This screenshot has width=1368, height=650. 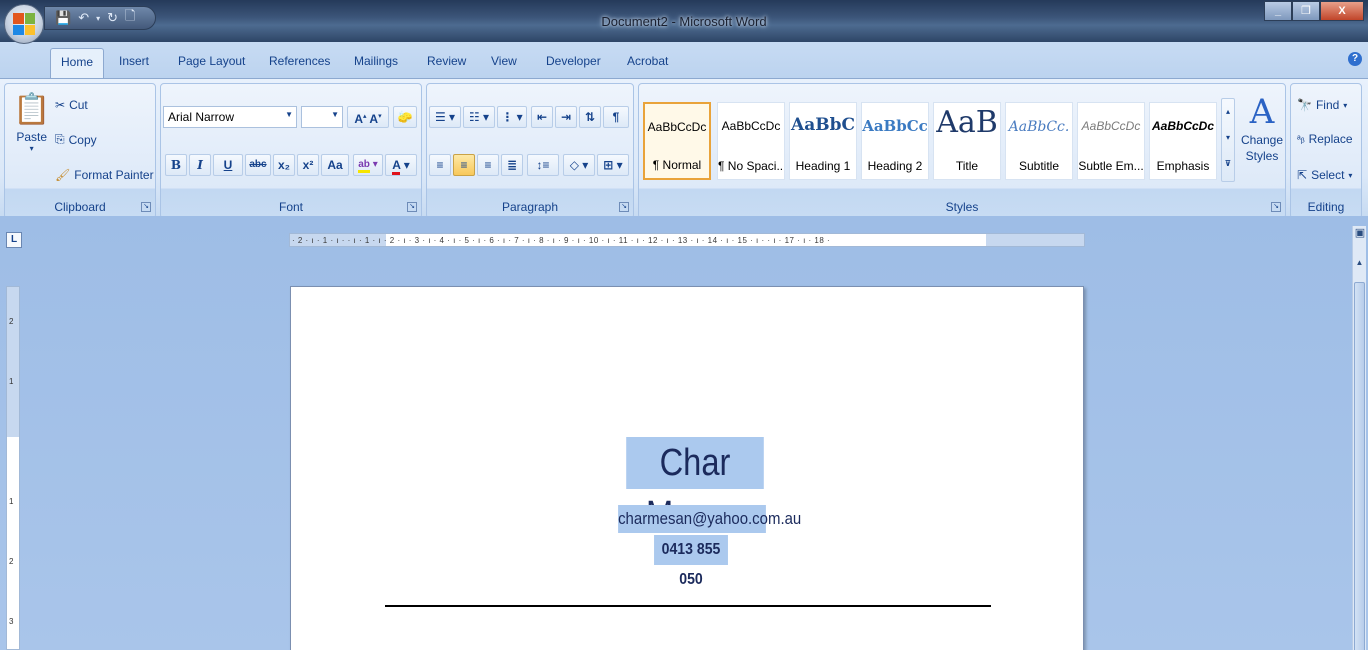 What do you see at coordinates (1322, 105) in the screenshot?
I see `find-button: 🔭 Find ▾` at bounding box center [1322, 105].